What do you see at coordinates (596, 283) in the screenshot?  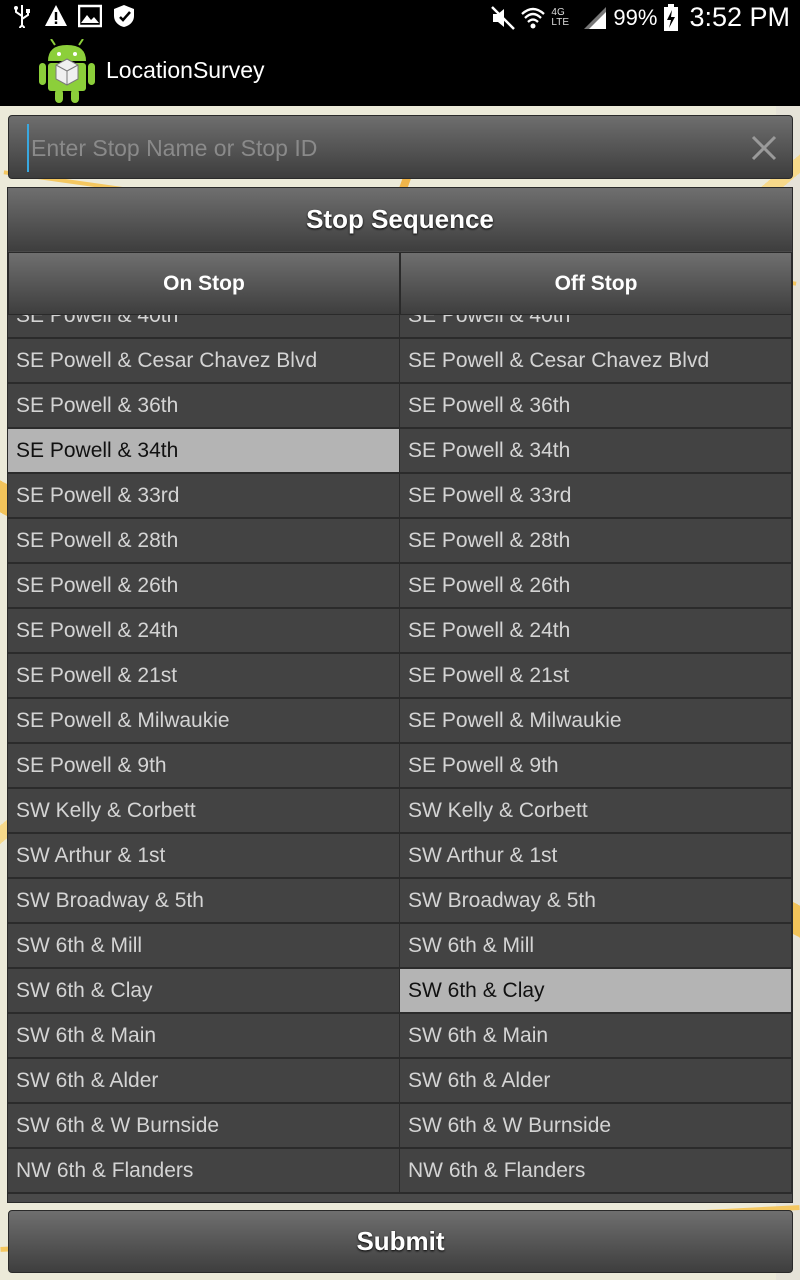 I see `off-stop-header: Off Stop` at bounding box center [596, 283].